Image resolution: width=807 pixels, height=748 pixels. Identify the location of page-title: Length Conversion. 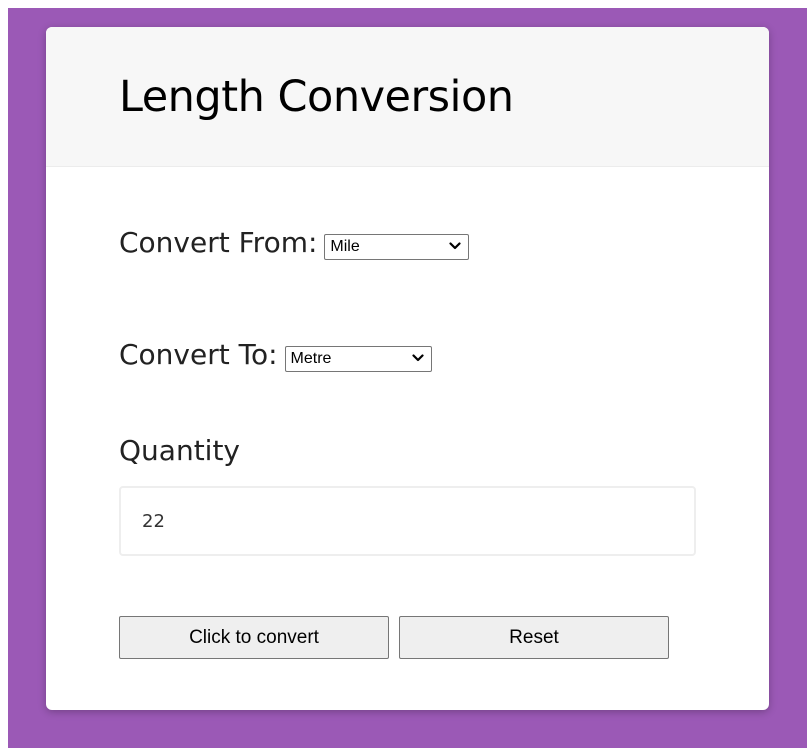
(316, 97).